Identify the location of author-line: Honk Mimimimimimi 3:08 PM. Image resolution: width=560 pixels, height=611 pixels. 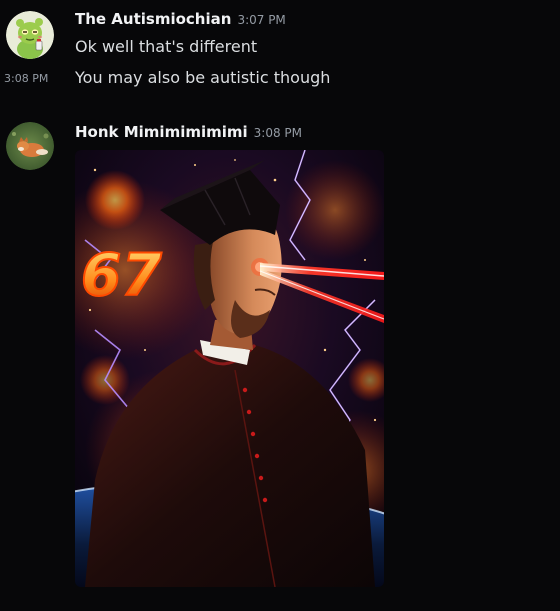
(188, 131).